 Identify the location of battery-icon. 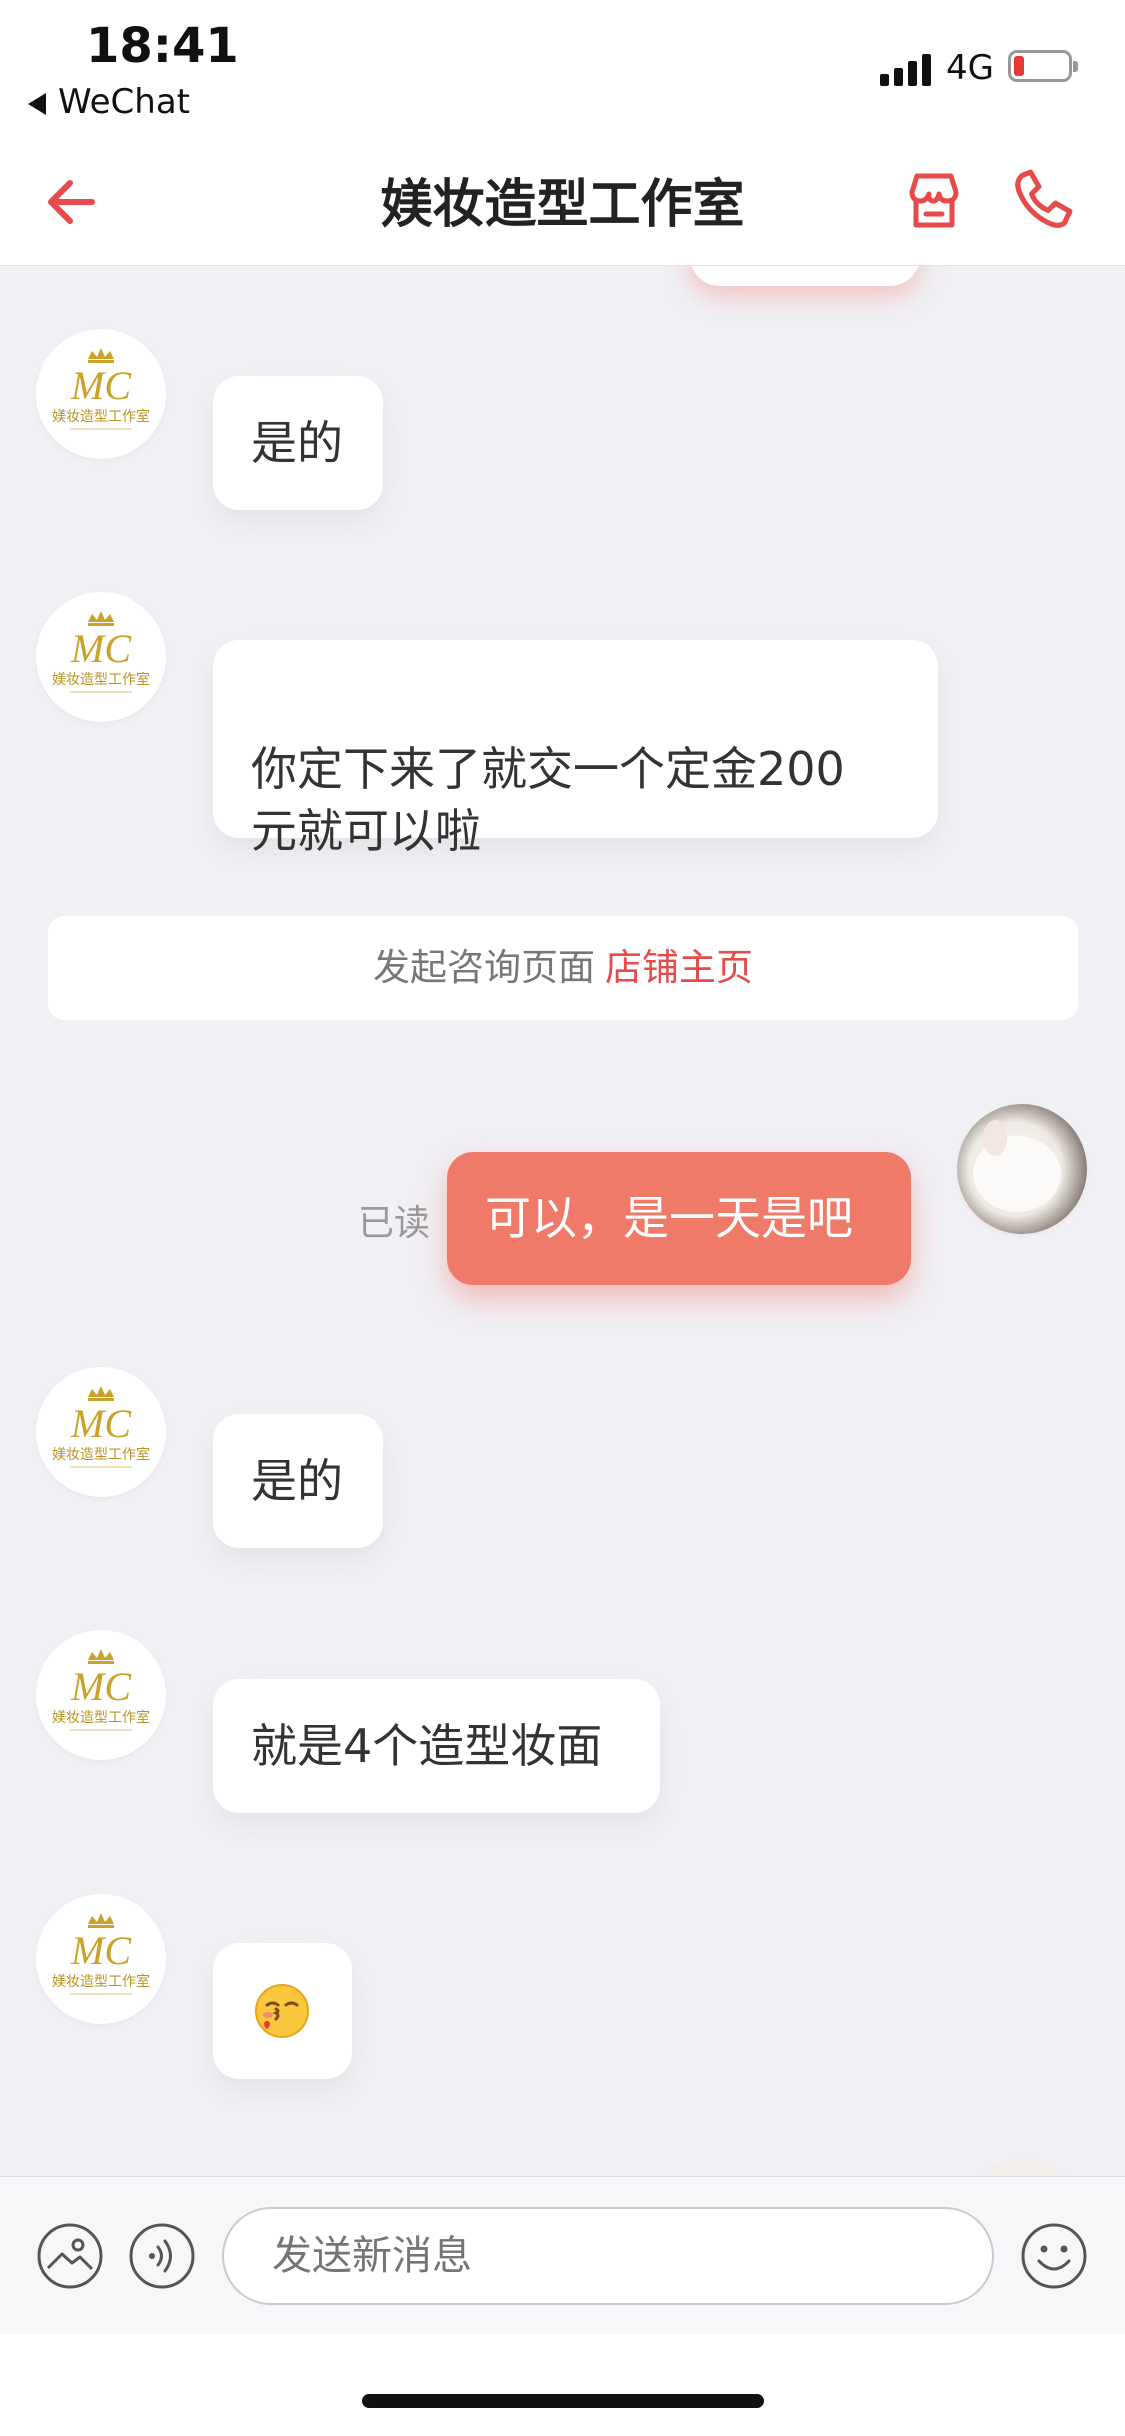
(1043, 66).